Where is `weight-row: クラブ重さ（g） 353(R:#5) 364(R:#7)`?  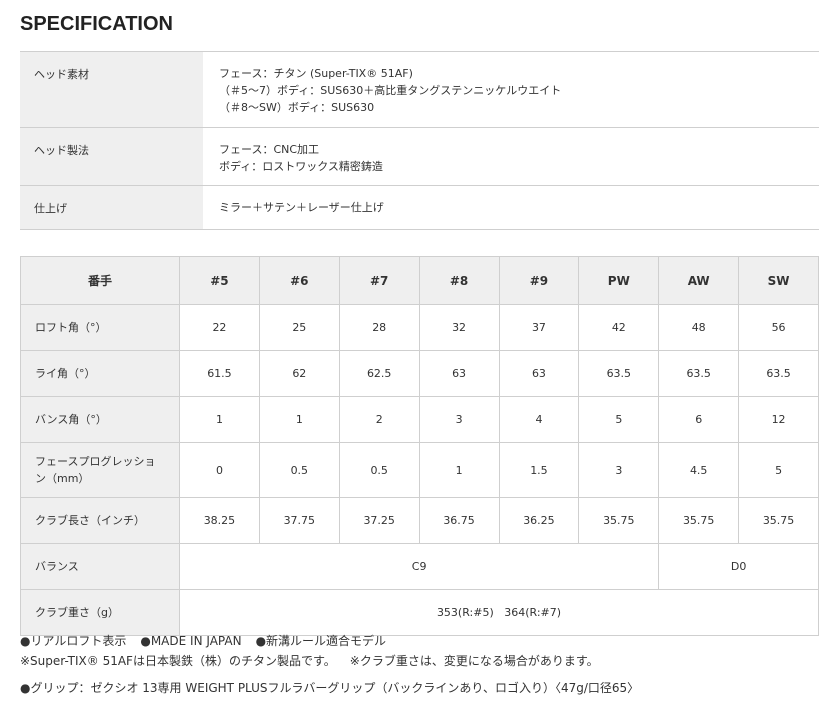 weight-row: クラブ重さ（g） 353(R:#5) 364(R:#7) is located at coordinates (419, 612).